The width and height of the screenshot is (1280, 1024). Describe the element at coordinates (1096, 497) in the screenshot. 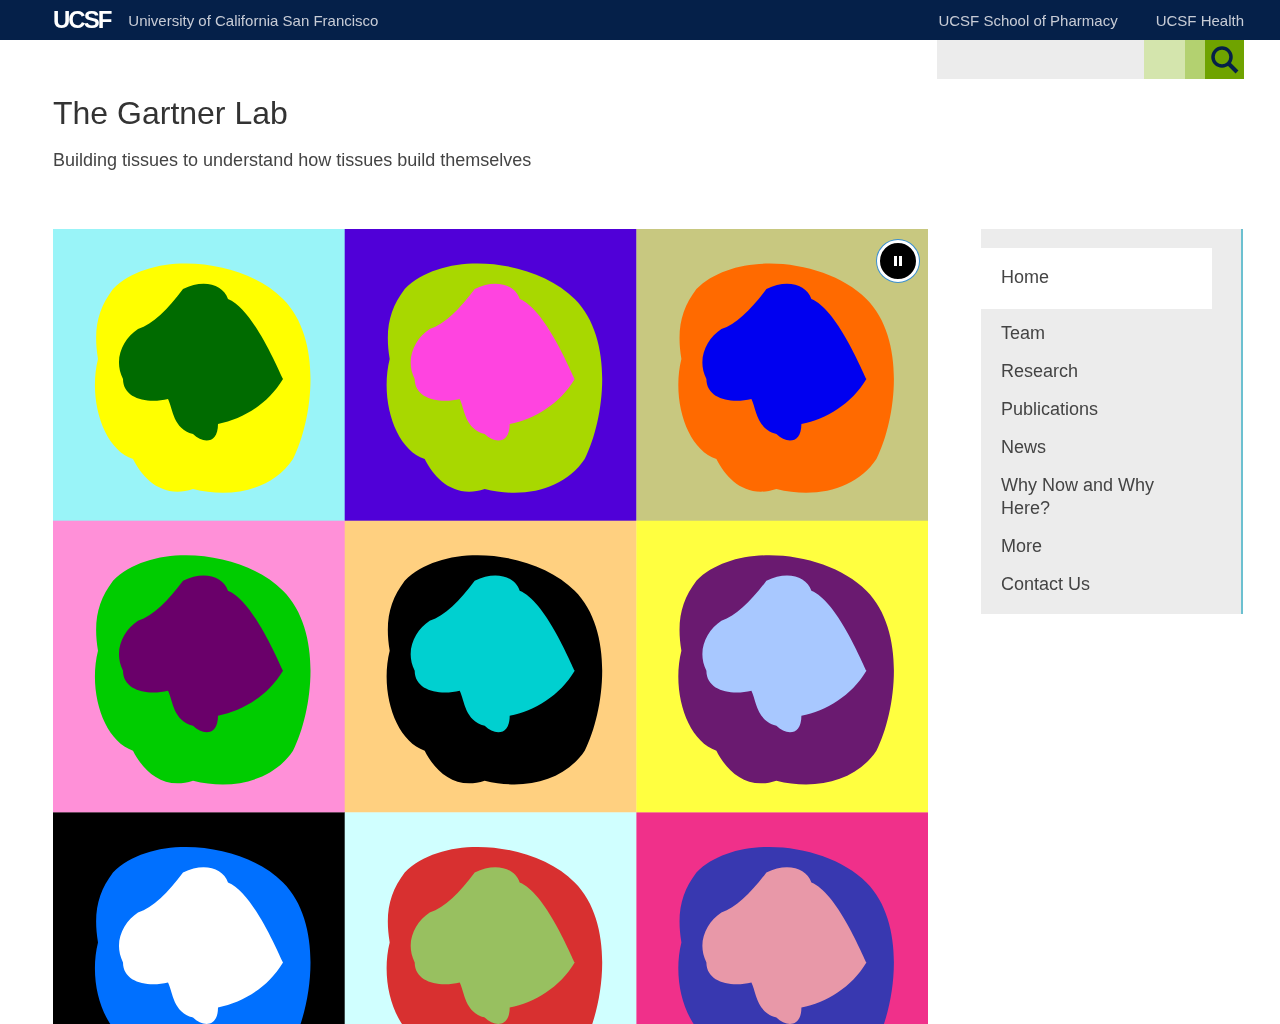

I see `nav-item: Why Now and Why Here?` at that location.